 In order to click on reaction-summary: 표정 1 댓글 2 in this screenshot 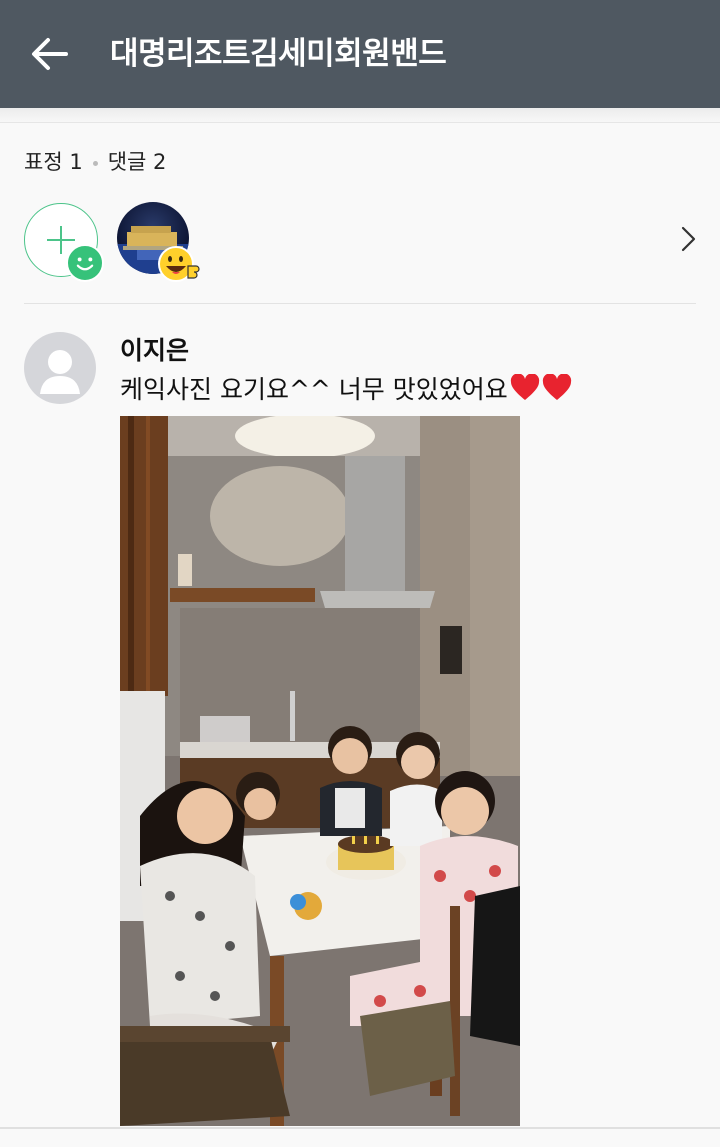, I will do `click(95, 161)`.